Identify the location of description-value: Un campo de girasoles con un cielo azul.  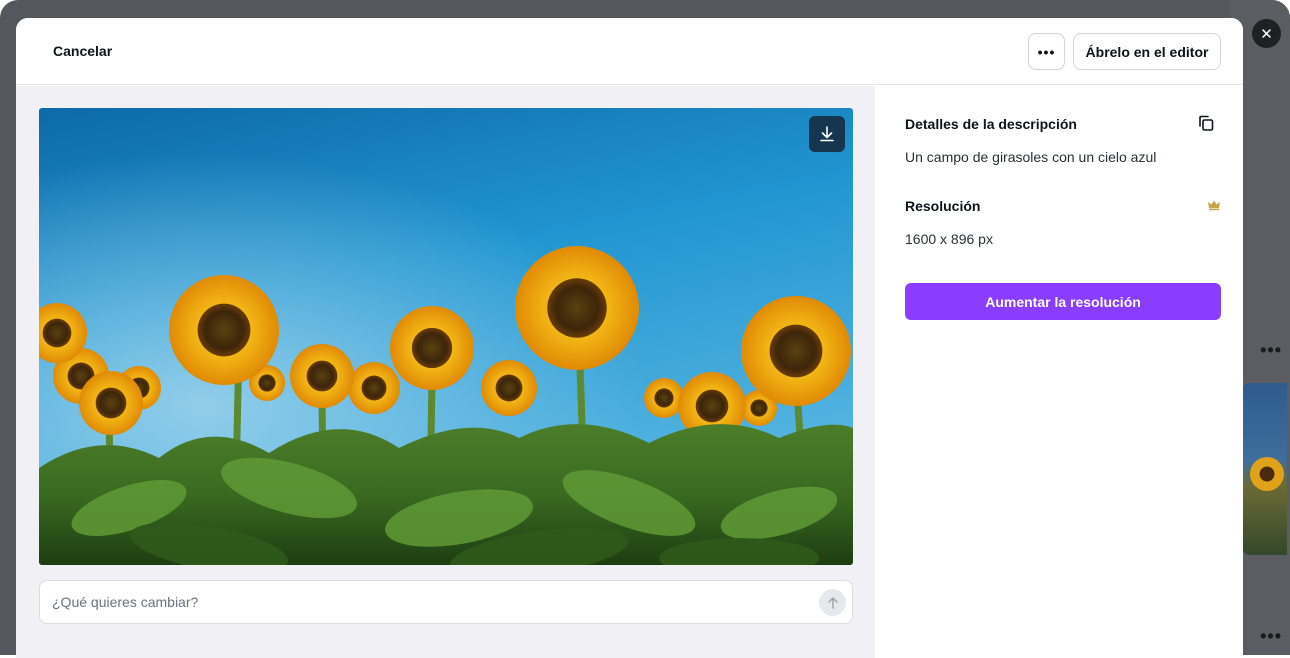
(1031, 157).